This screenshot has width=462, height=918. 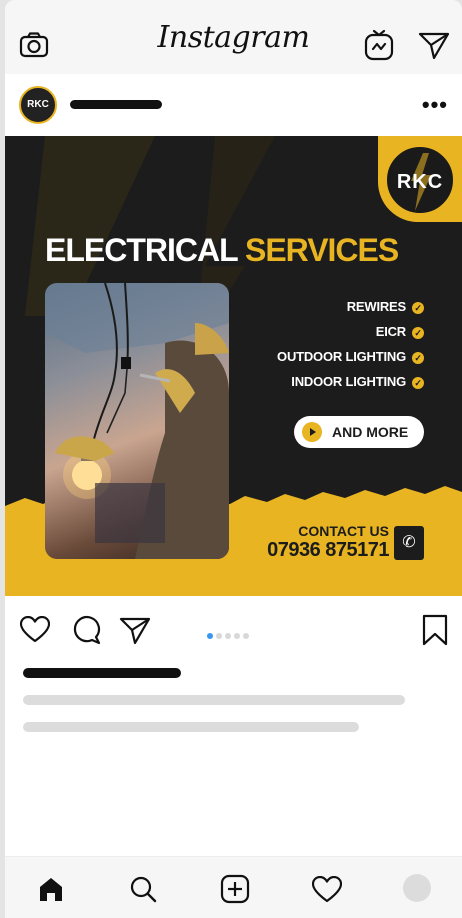 What do you see at coordinates (435, 105) in the screenshot?
I see `more-options-icon: •••` at bounding box center [435, 105].